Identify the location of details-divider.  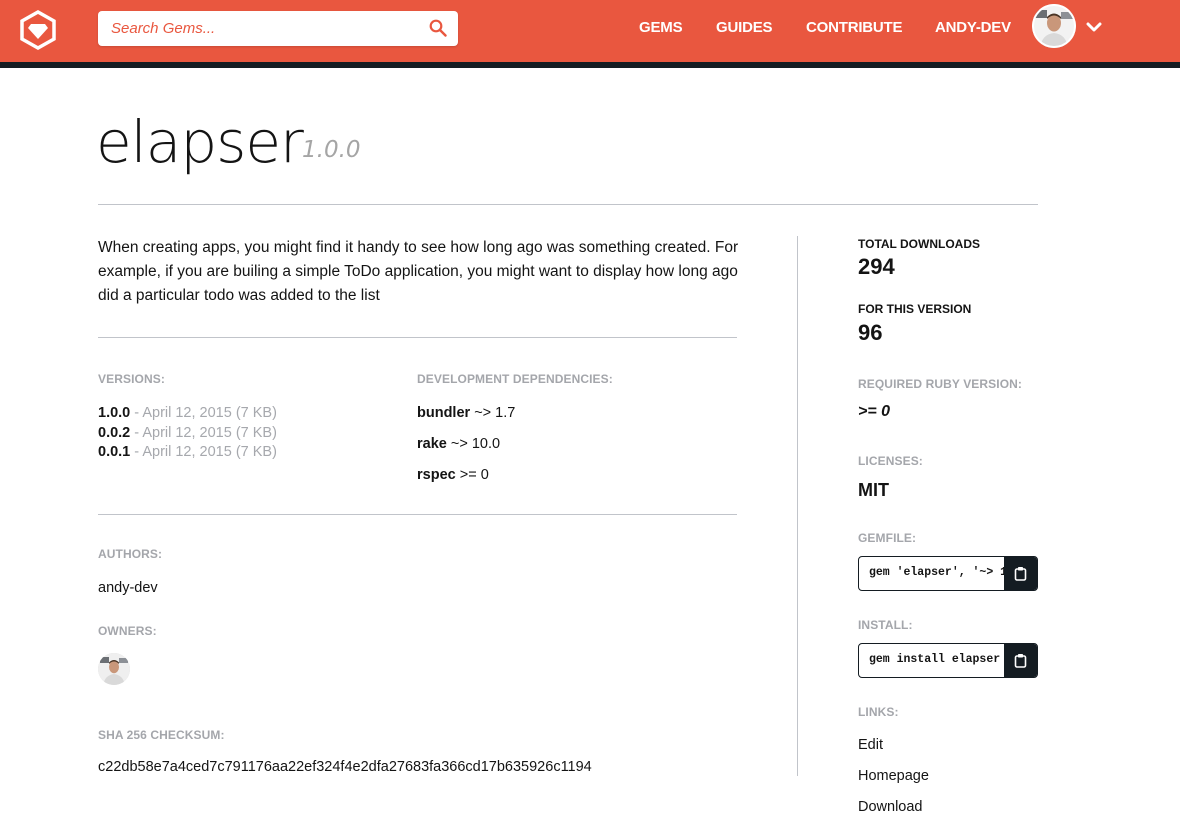
(417, 514).